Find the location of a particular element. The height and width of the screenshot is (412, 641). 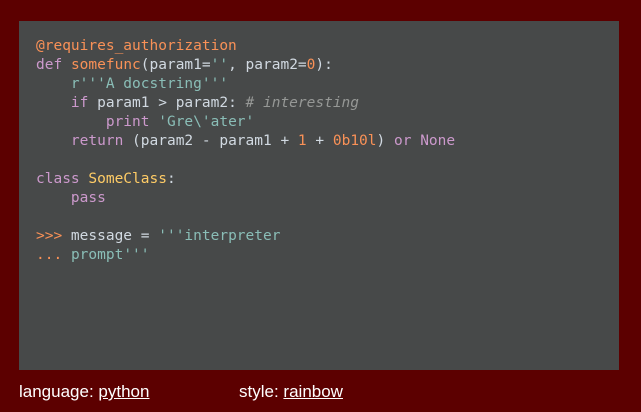

code-token-plain: (param2 - param1 + is located at coordinates (210, 141).